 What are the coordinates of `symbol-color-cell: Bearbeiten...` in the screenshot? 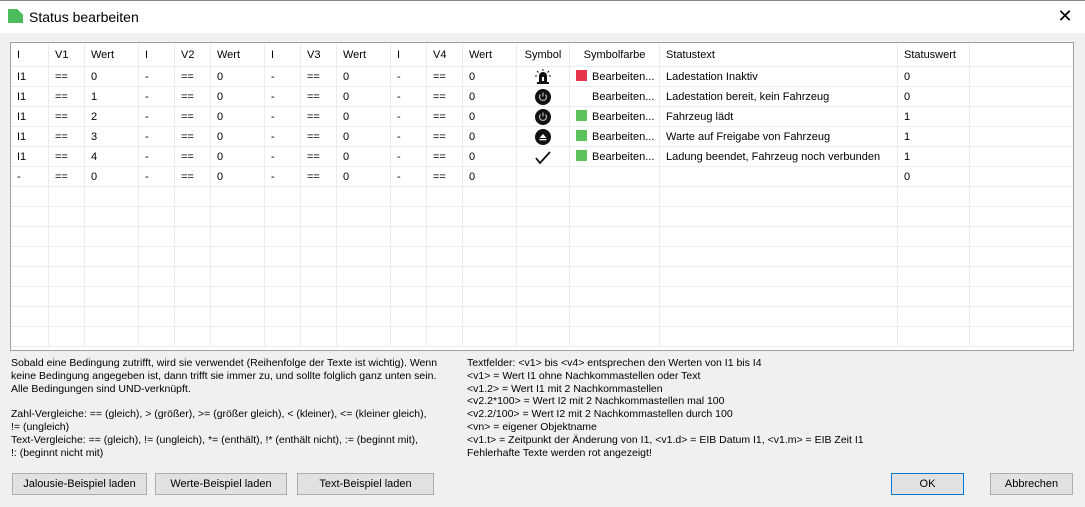 It's located at (615, 77).